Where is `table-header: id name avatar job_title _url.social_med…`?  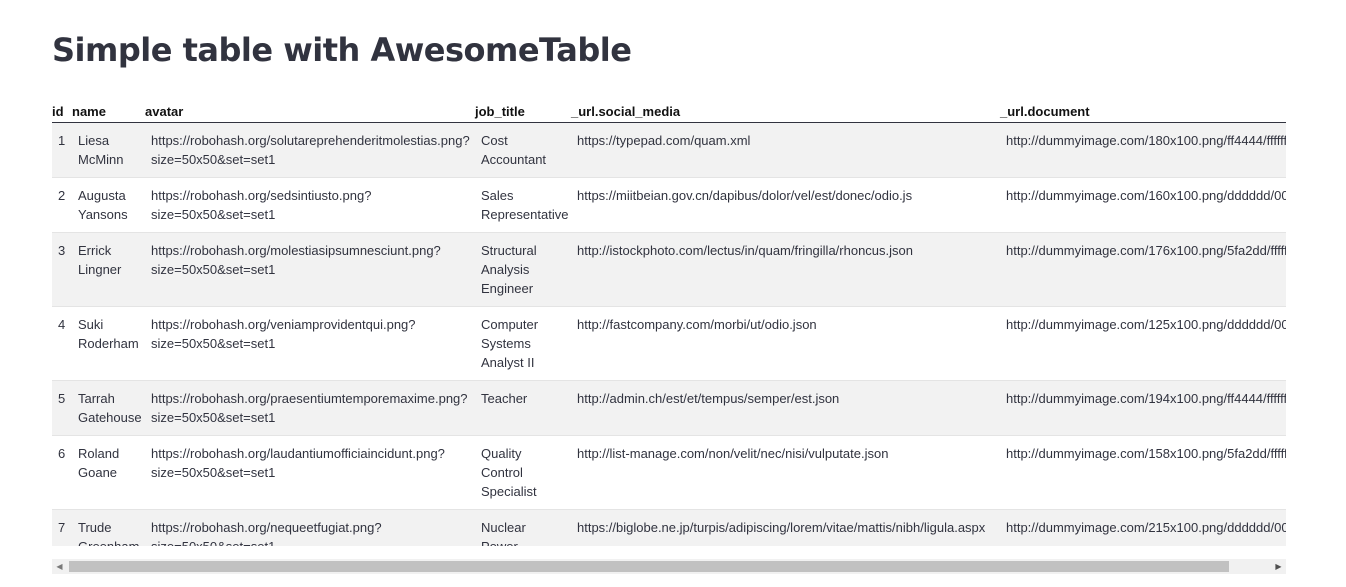
table-header: id name avatar job_title _url.social_med… is located at coordinates (669, 111).